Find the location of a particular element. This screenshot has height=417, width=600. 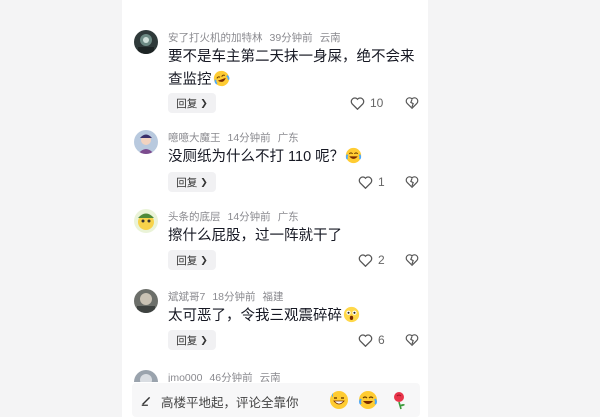

comment-item: 噫噫大魔王 14分钟前 广东 没厕纸为什么不打 110 呢？ 回复 ❯ 1 is located at coordinates (275, 169).